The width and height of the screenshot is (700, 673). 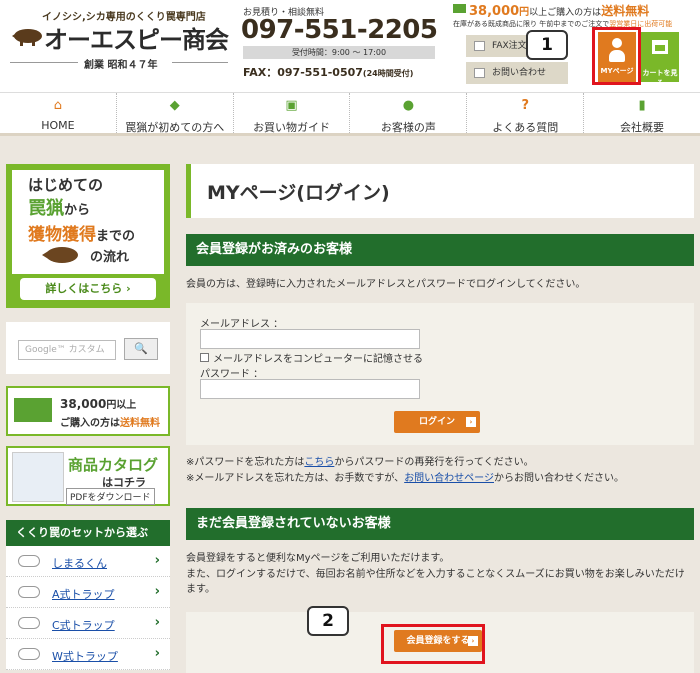 What do you see at coordinates (547, 45) in the screenshot?
I see `callout-1: 1` at bounding box center [547, 45].